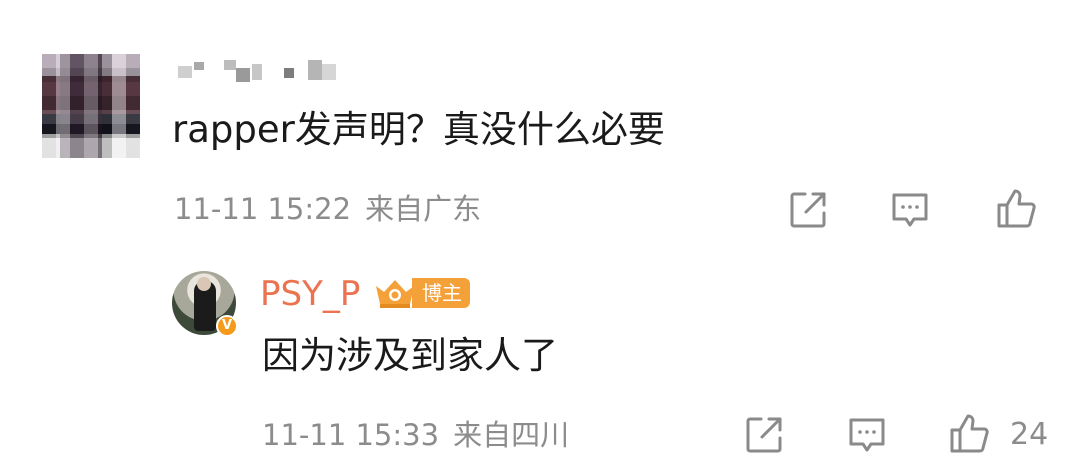  I want to click on comment-location: 来自广东, so click(423, 209).